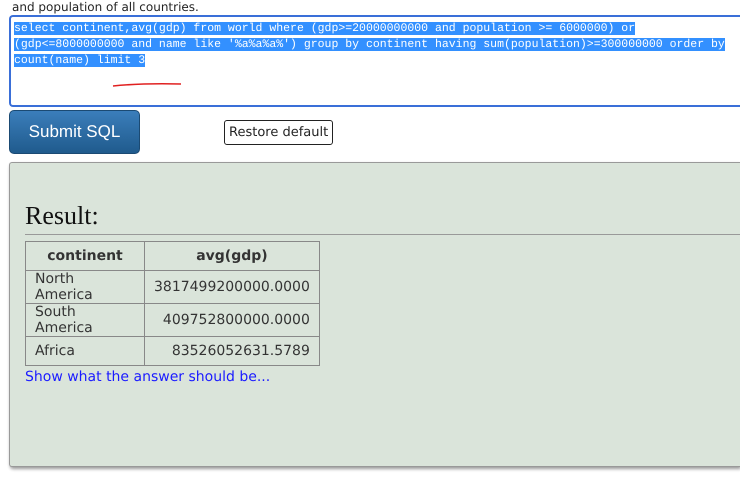 The width and height of the screenshot is (740, 493). I want to click on restore-default-button: Restore default, so click(279, 132).